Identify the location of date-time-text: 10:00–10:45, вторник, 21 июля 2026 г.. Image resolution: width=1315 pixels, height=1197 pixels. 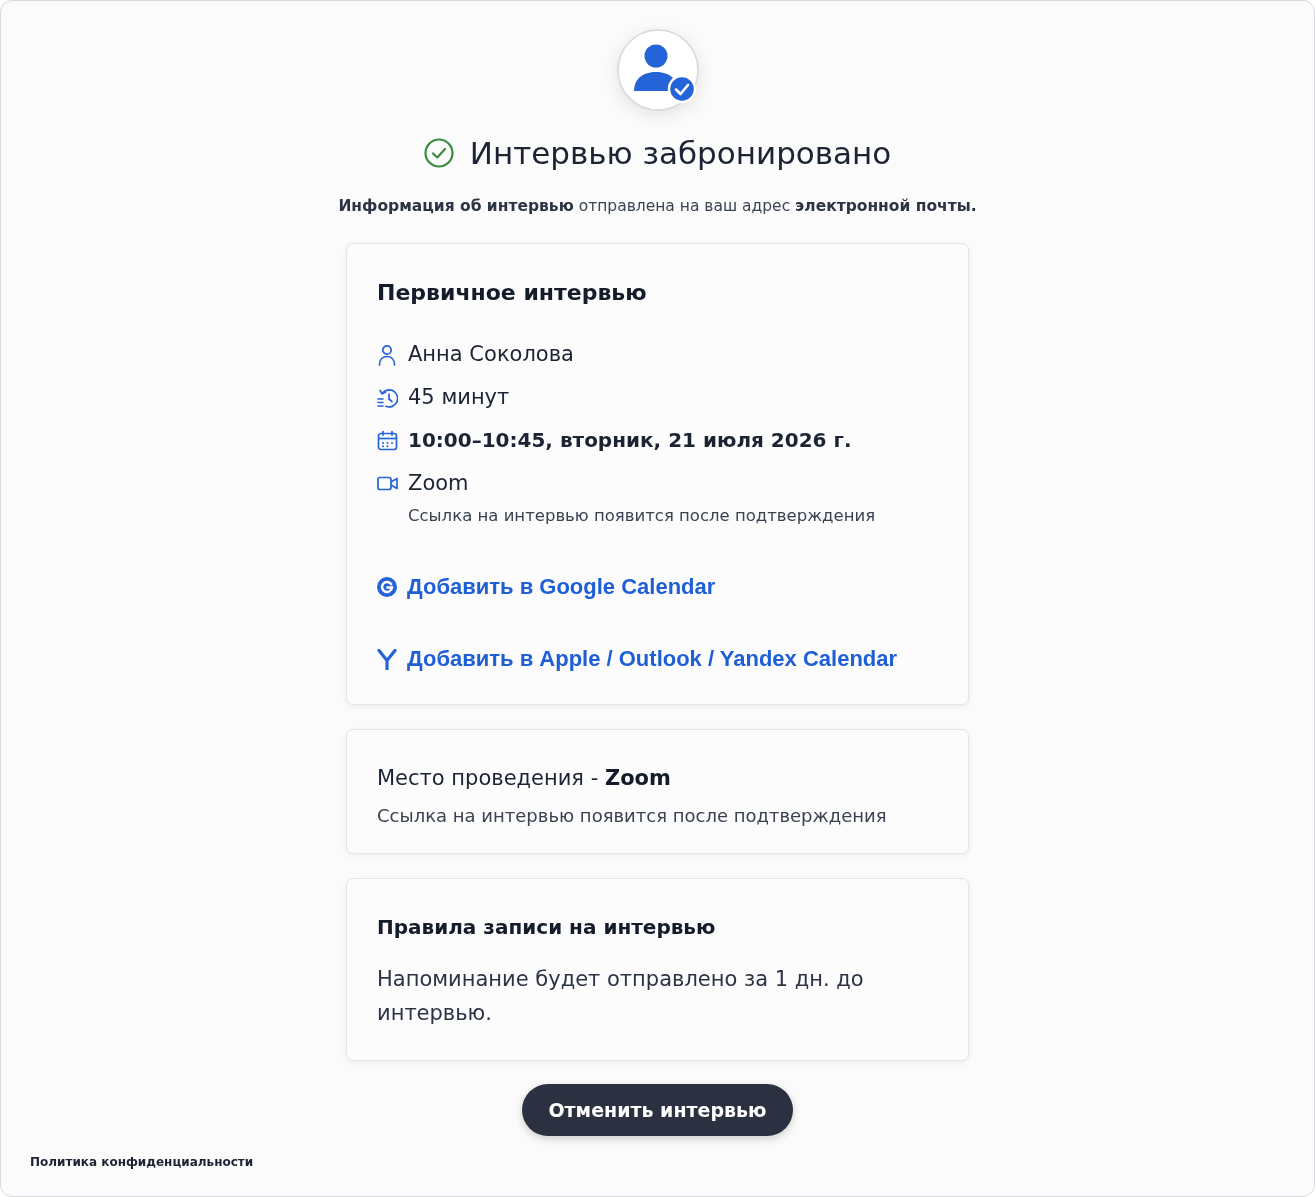
(630, 440).